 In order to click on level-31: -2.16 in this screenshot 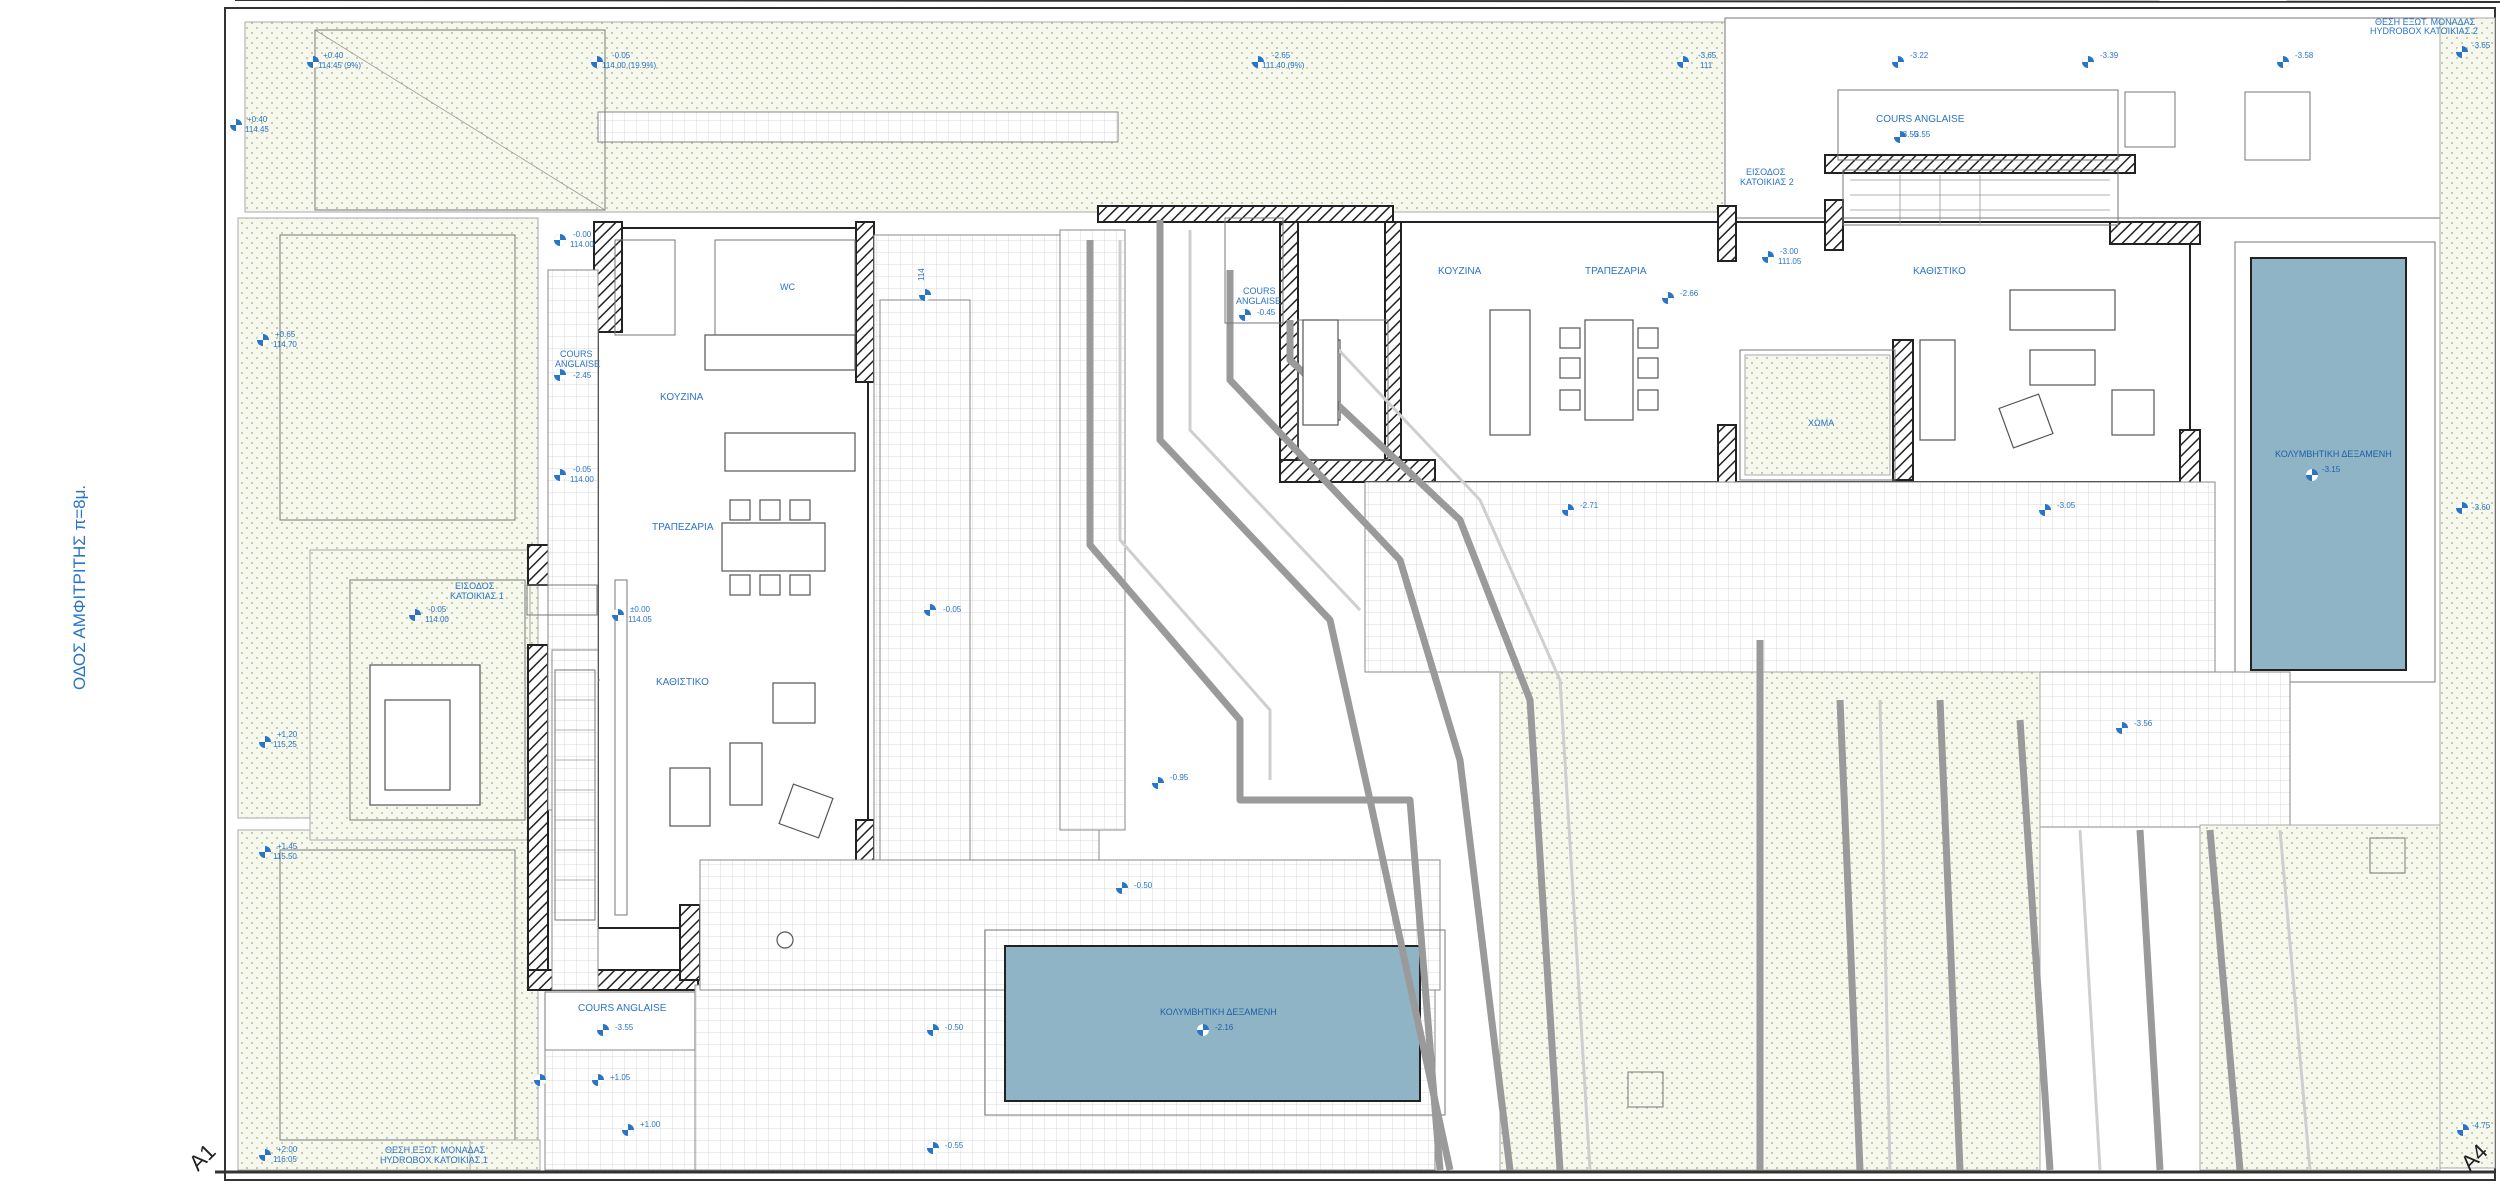, I will do `click(1224, 1027)`.